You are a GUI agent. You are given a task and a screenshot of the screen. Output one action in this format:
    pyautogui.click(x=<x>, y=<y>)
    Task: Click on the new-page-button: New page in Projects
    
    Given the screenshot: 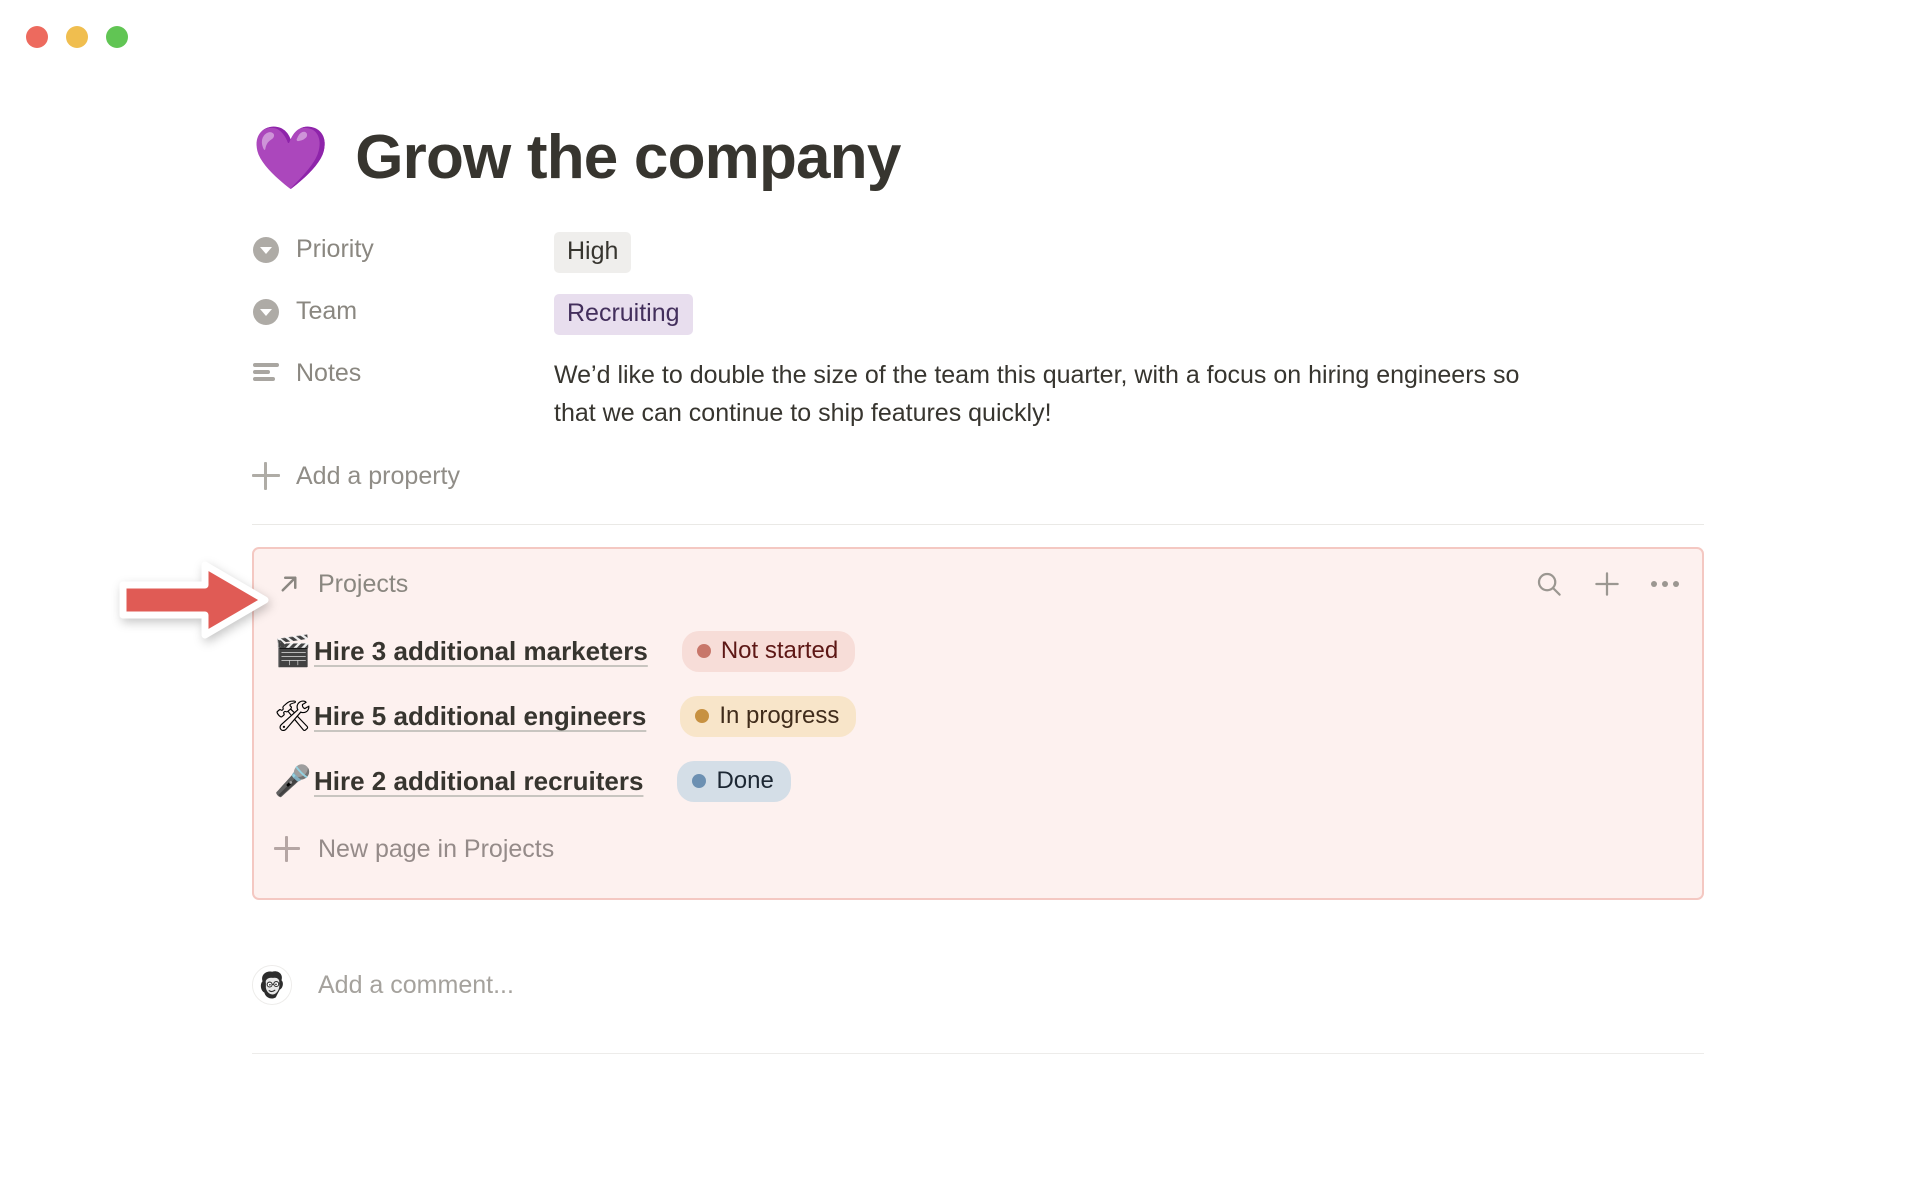 What is the action you would take?
    pyautogui.click(x=978, y=849)
    